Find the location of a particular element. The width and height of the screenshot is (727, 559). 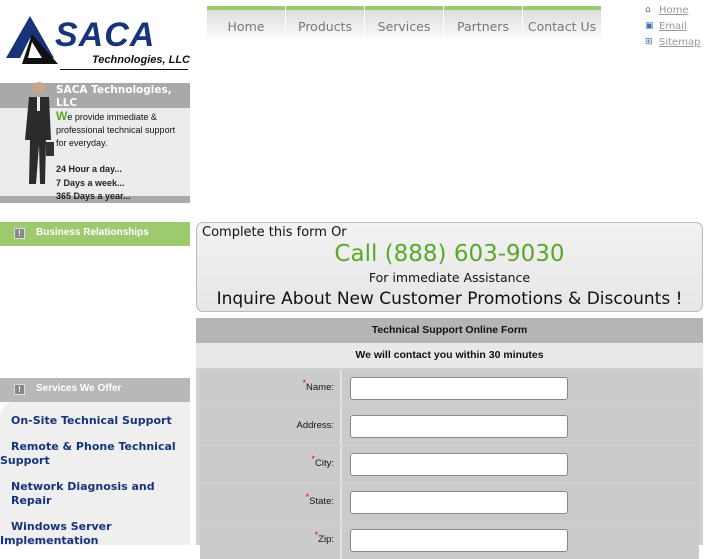

form-title: Technical Support Online Form is located at coordinates (449, 330).